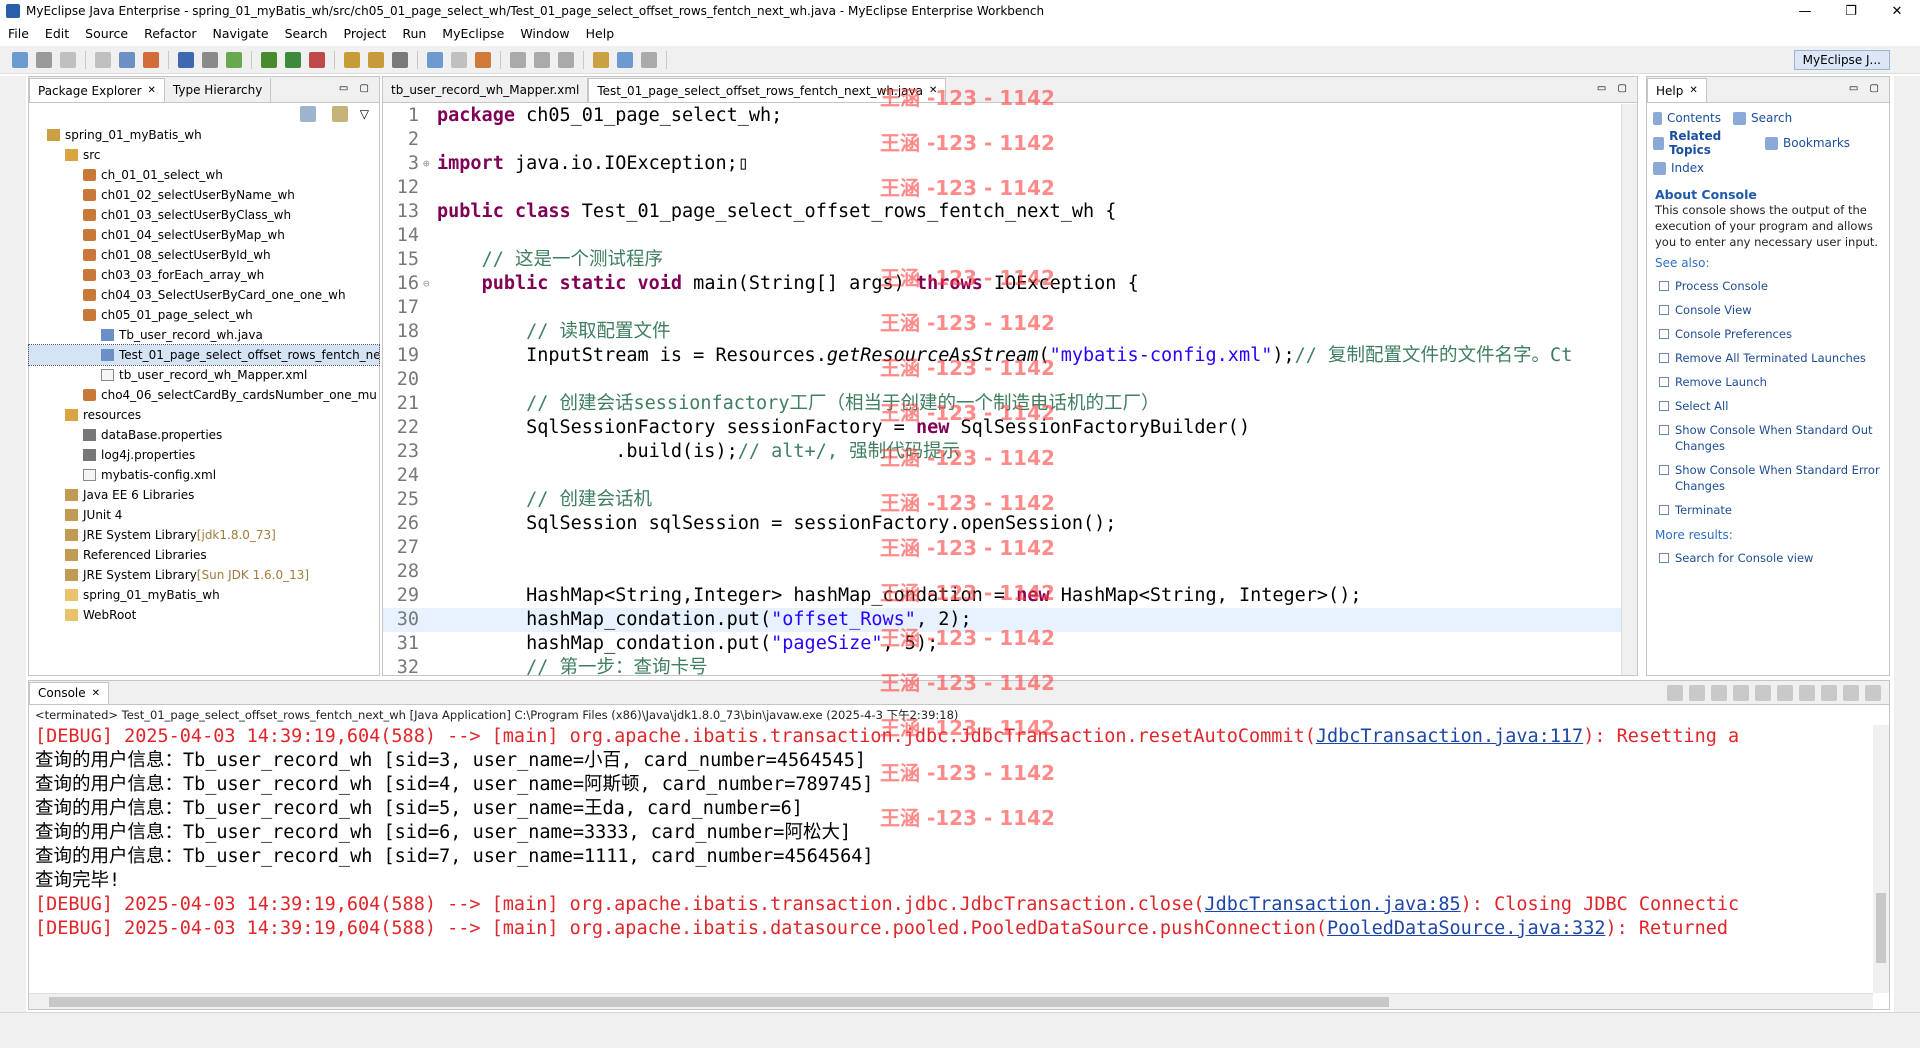  What do you see at coordinates (57, 33) in the screenshot?
I see `menu-edit: Edit` at bounding box center [57, 33].